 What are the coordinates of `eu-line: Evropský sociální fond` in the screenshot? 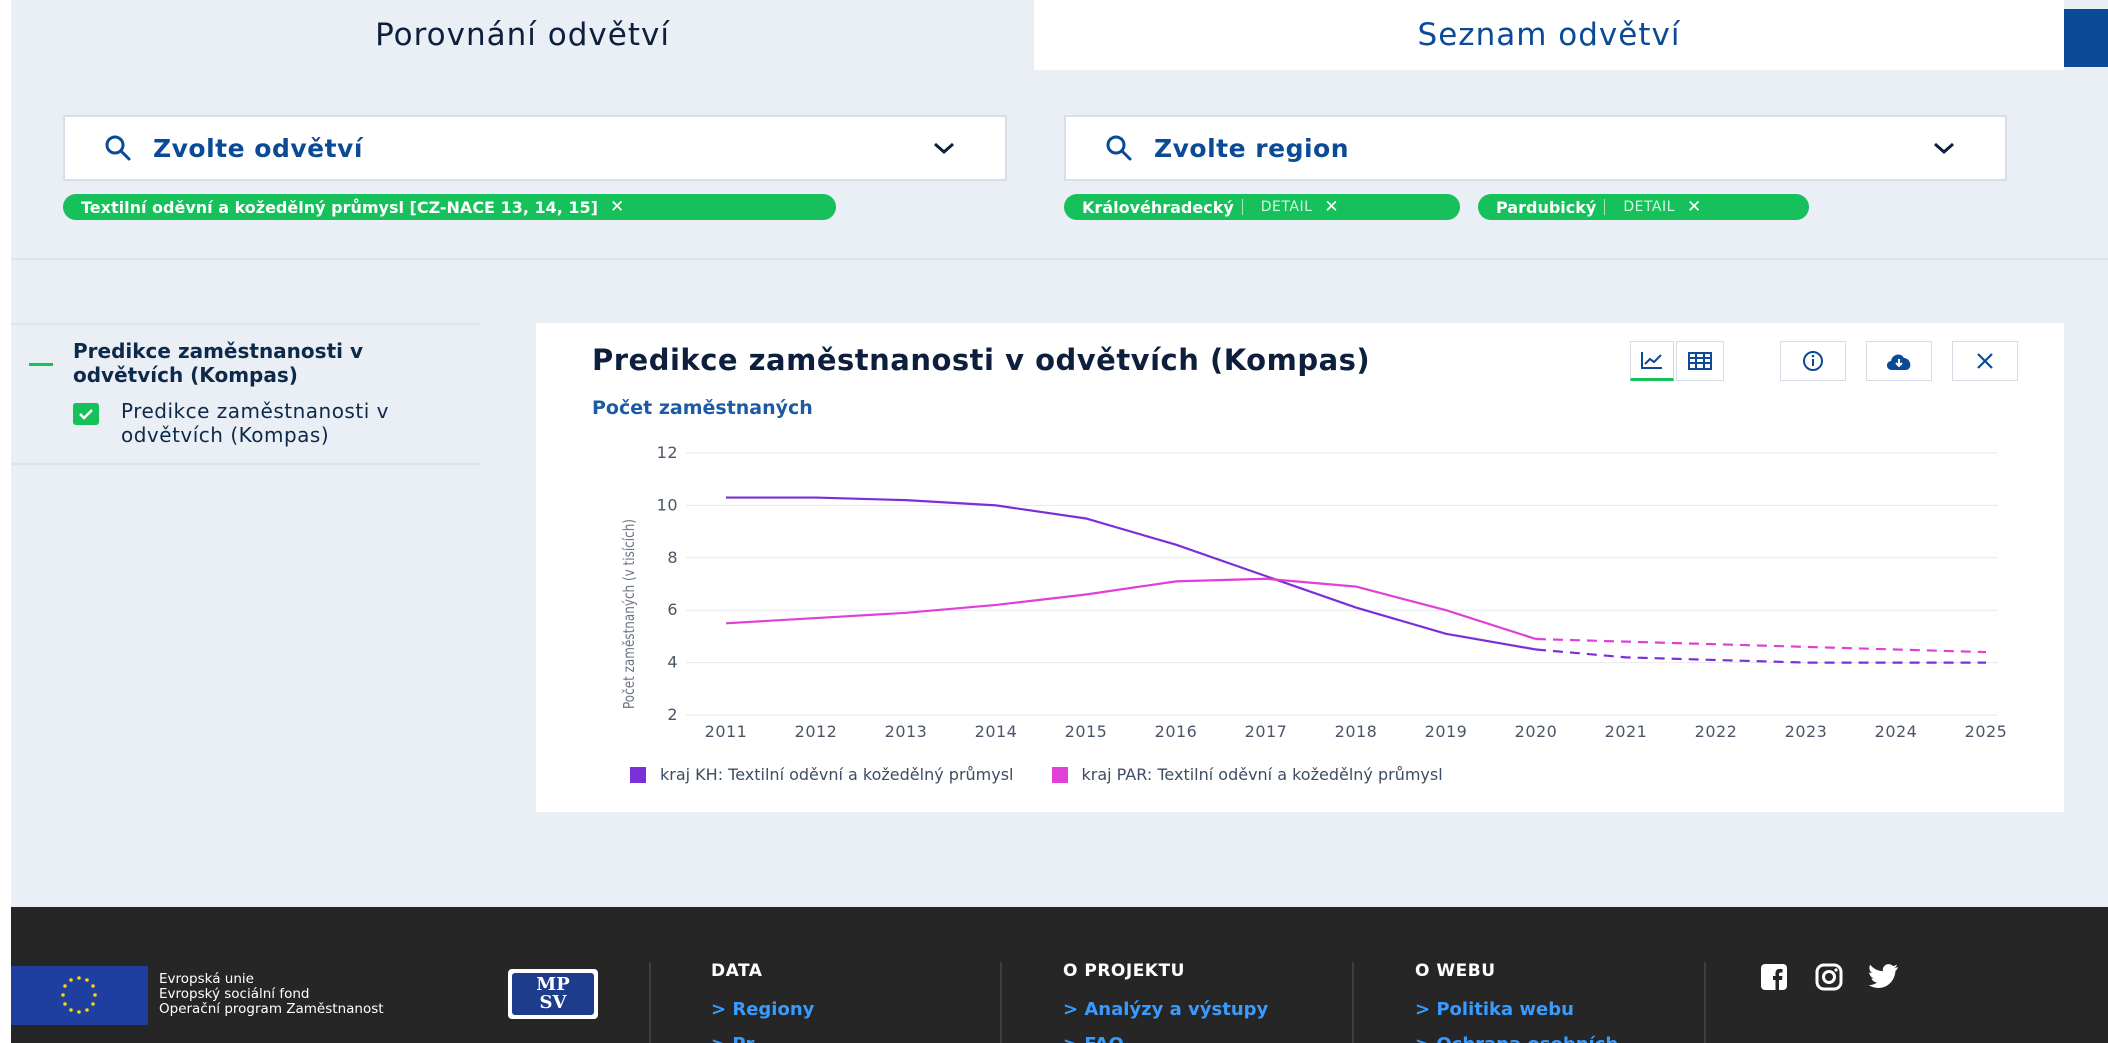 It's located at (234, 994).